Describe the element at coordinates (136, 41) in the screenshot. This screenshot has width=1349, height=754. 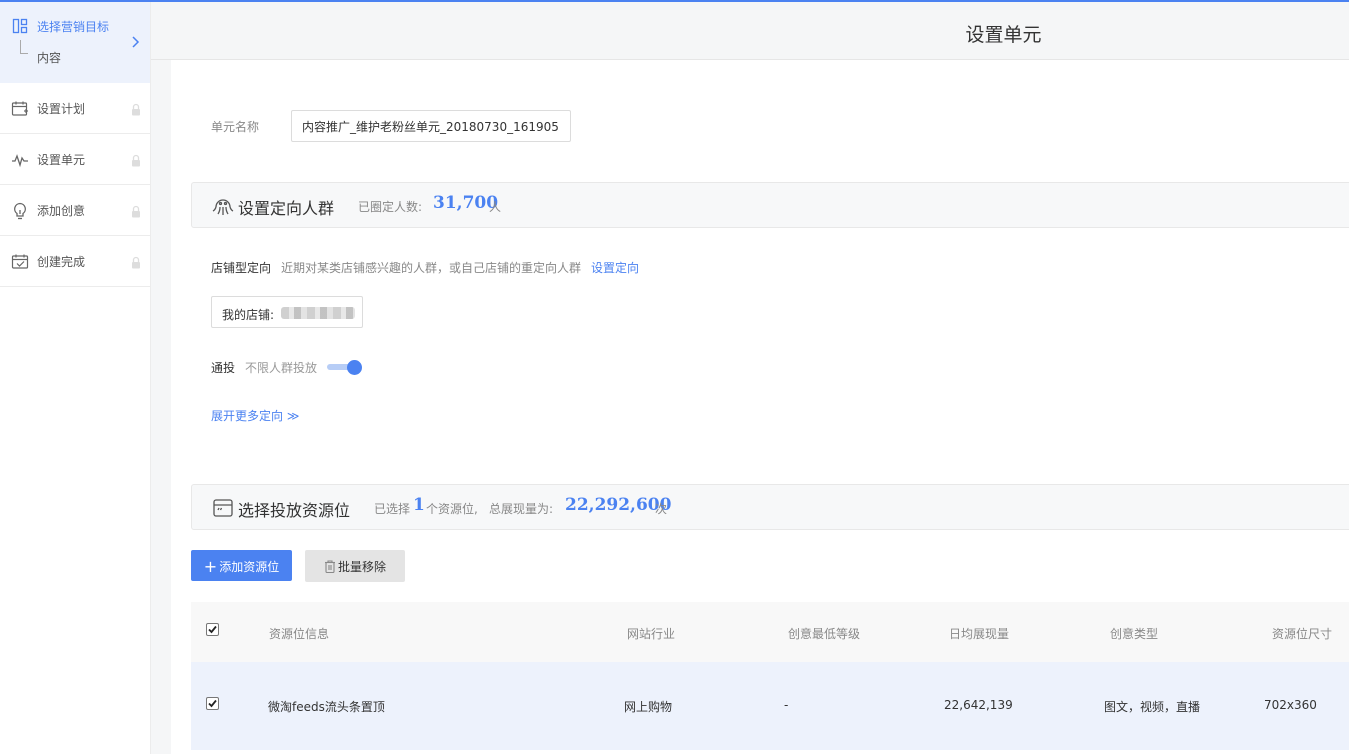
I see `chevron-right-icon` at that location.